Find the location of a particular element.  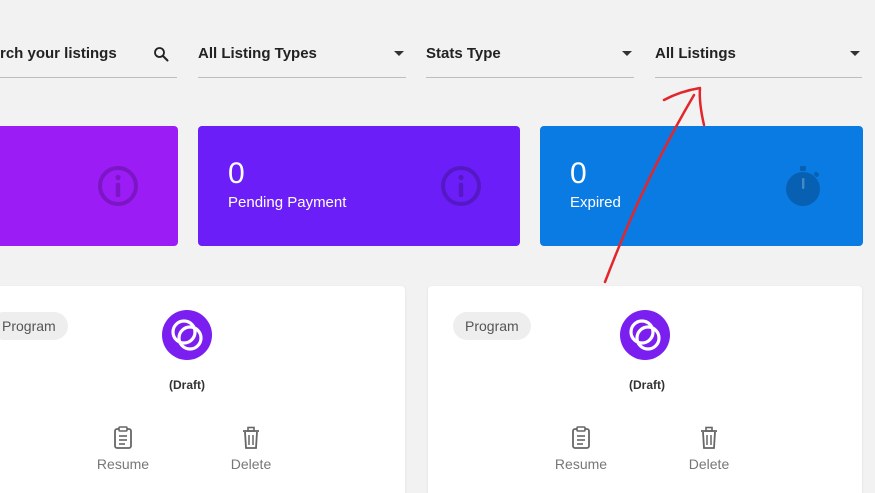

listing-types-select: All Listing Types is located at coordinates (302, 54).